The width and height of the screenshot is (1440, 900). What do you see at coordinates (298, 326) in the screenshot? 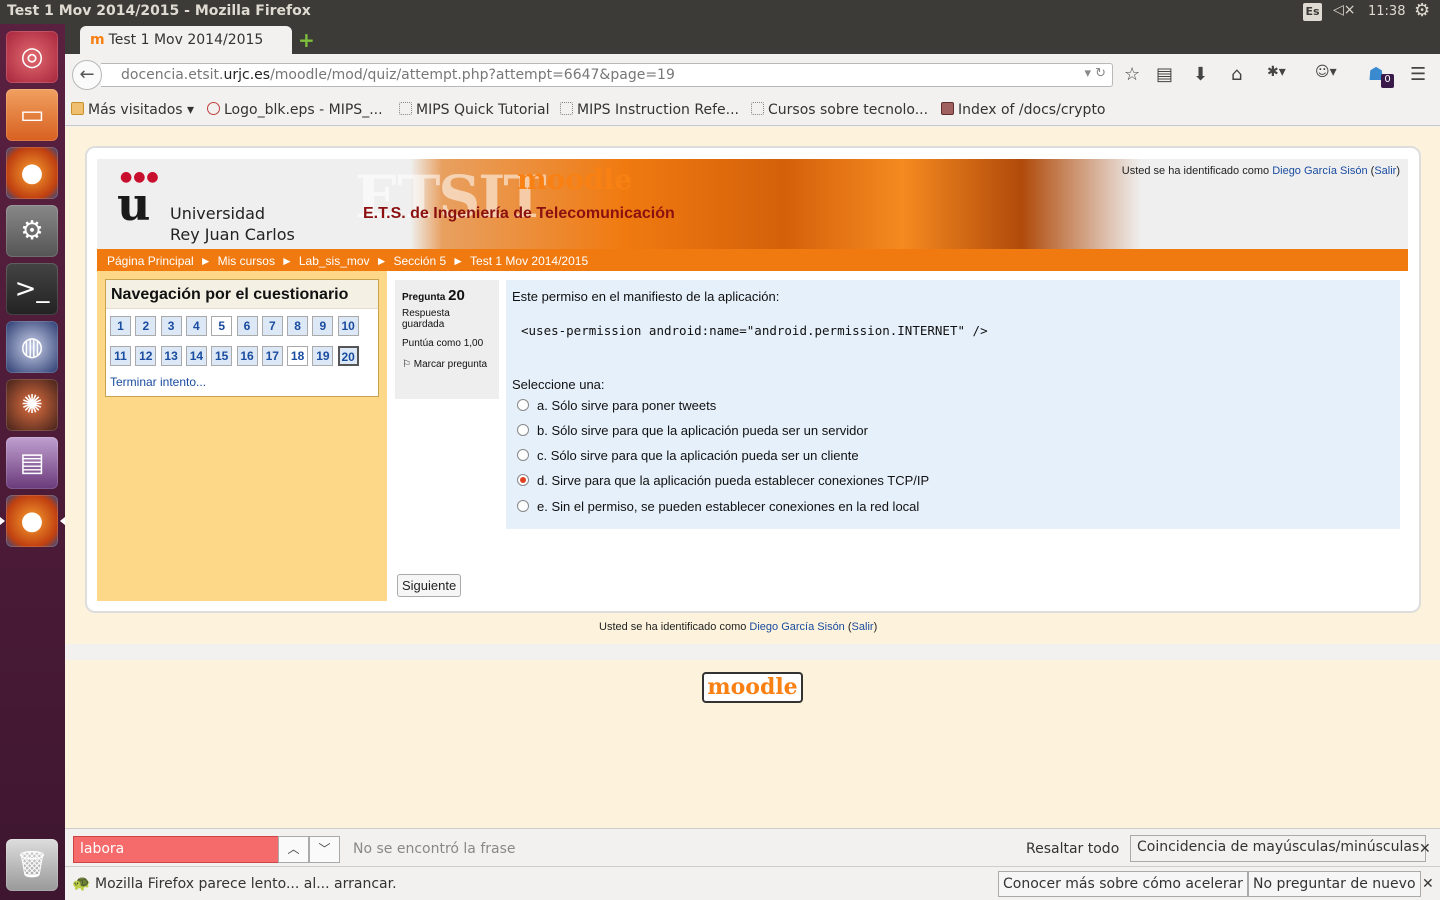
I see `question-nav-button: 8` at bounding box center [298, 326].